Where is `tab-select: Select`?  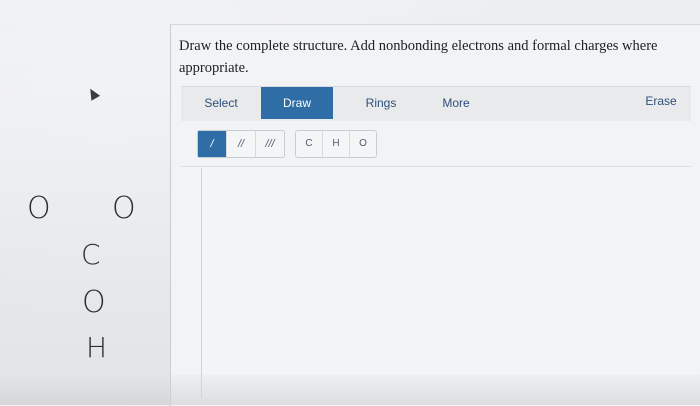
tab-select: Select is located at coordinates (221, 103).